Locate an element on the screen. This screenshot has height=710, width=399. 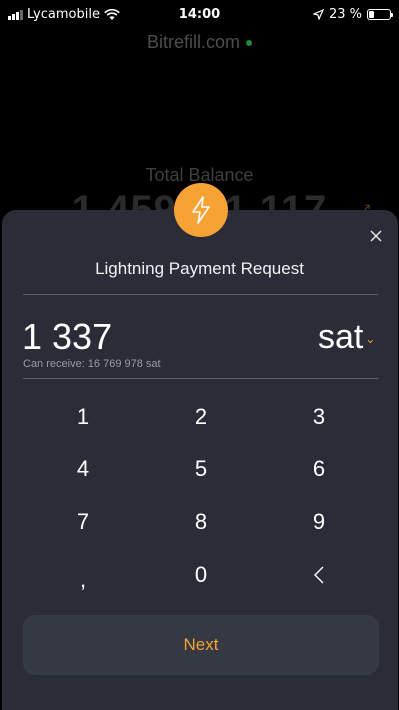
backspace-key is located at coordinates (319, 575).